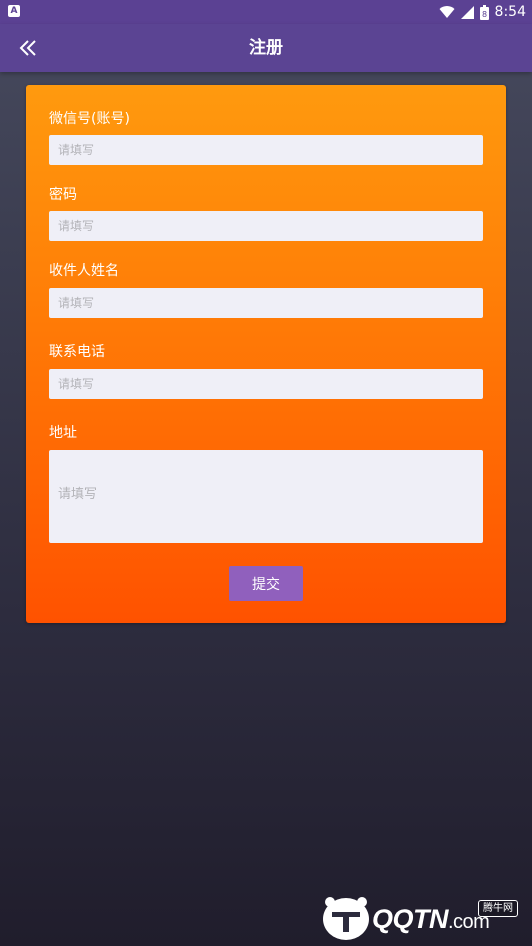  Describe the element at coordinates (510, 12) in the screenshot. I see `status-time: 8:54` at that location.